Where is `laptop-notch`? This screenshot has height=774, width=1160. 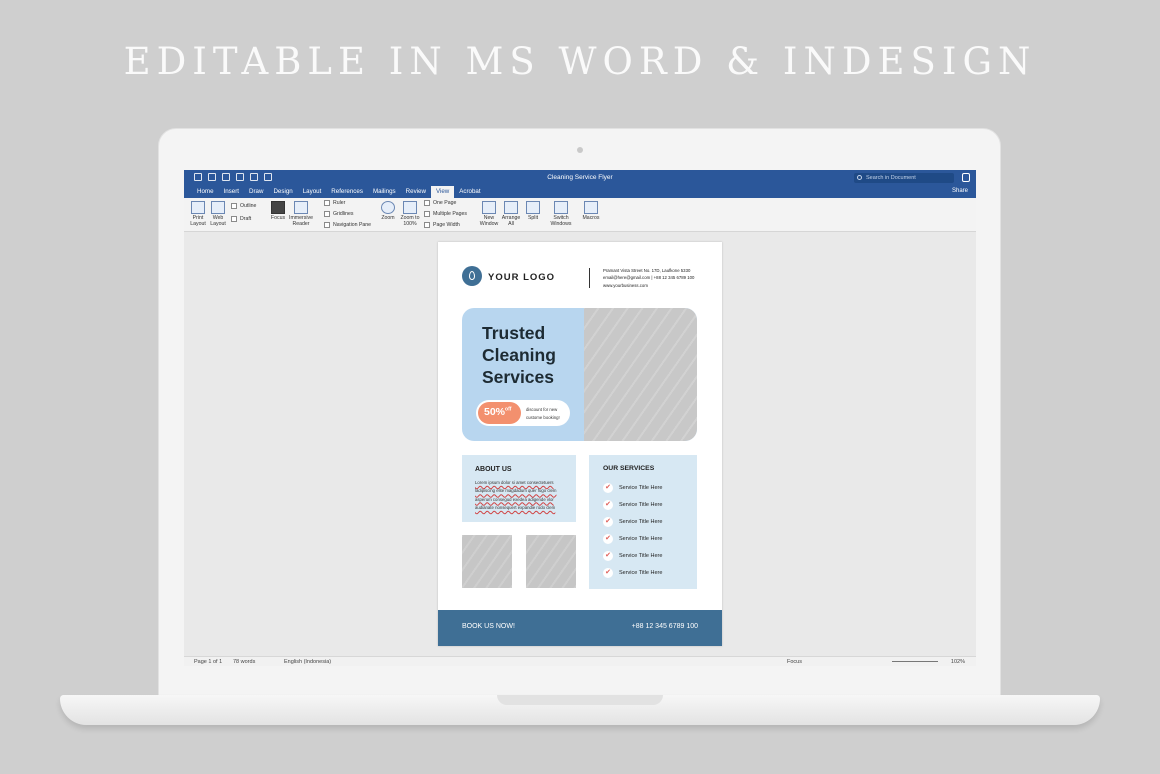
laptop-notch is located at coordinates (580, 700).